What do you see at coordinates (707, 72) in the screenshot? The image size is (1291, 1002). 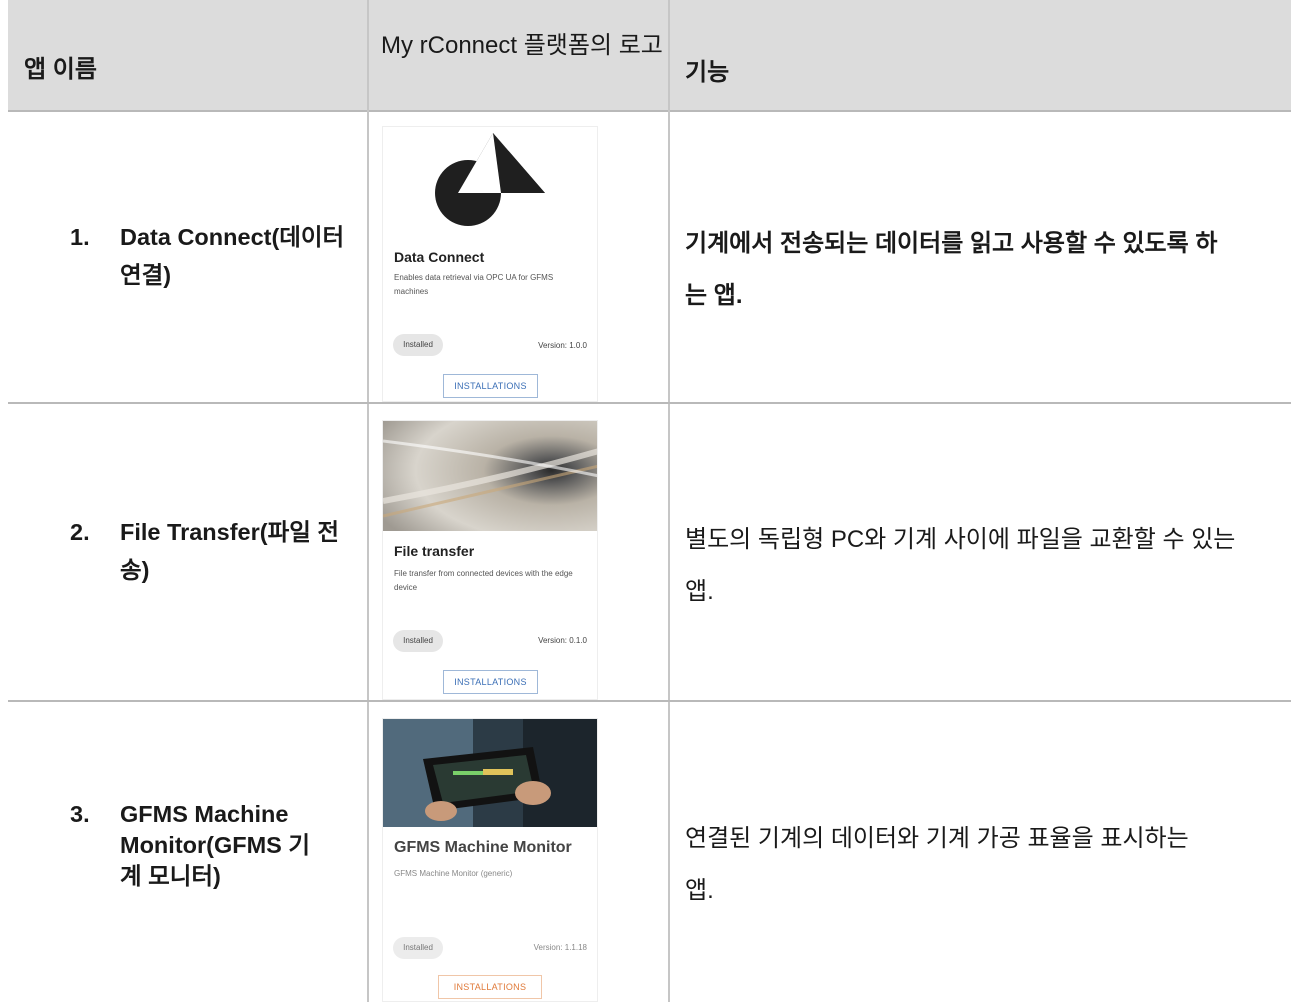 I see `header-function: 기능` at bounding box center [707, 72].